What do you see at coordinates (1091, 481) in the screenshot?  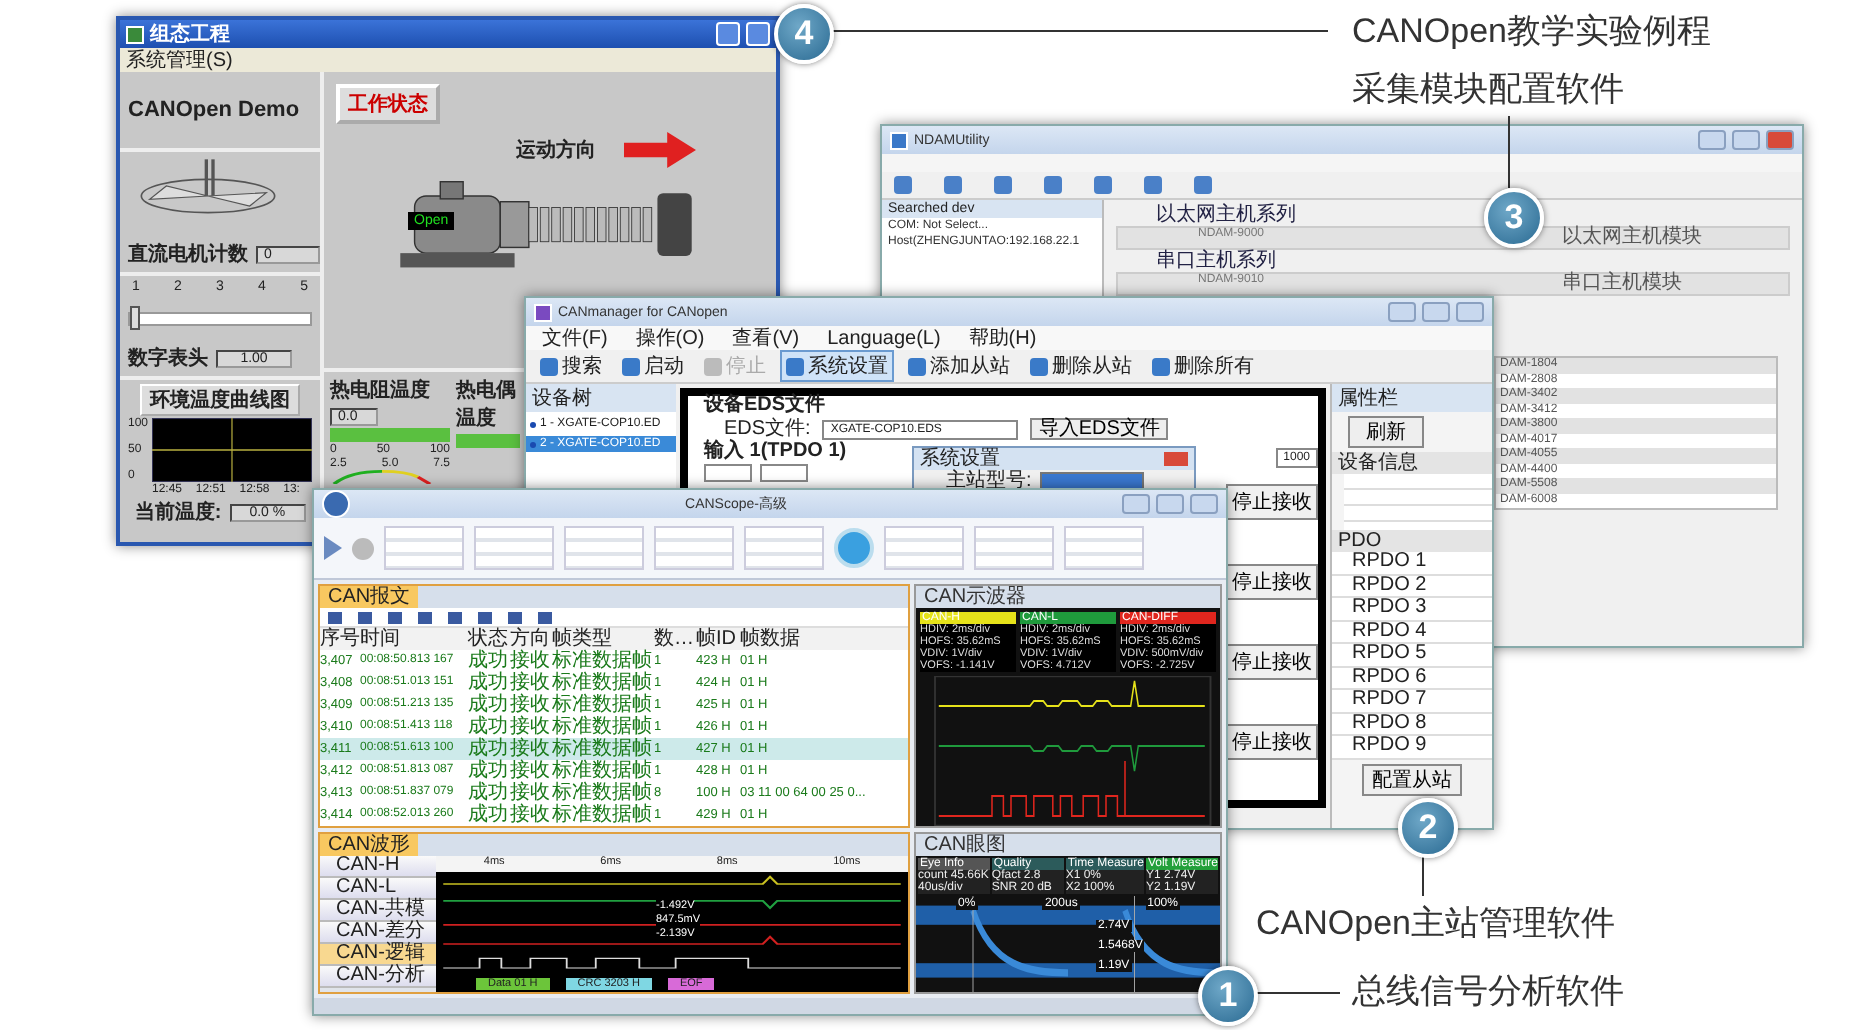 I see `model-dropdown` at bounding box center [1091, 481].